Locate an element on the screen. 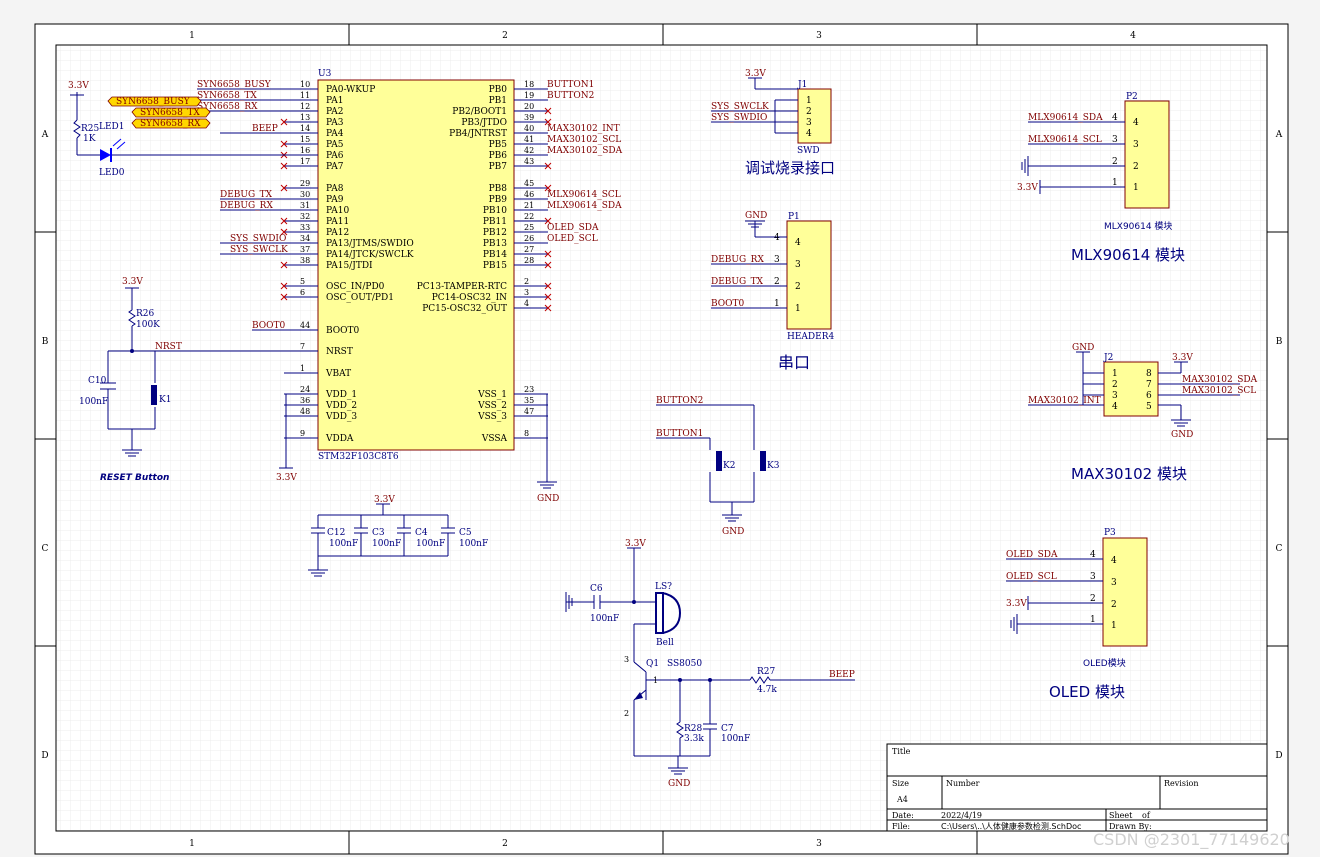  mlx-net-sda: MLX90614_SDA is located at coordinates (1065, 118).